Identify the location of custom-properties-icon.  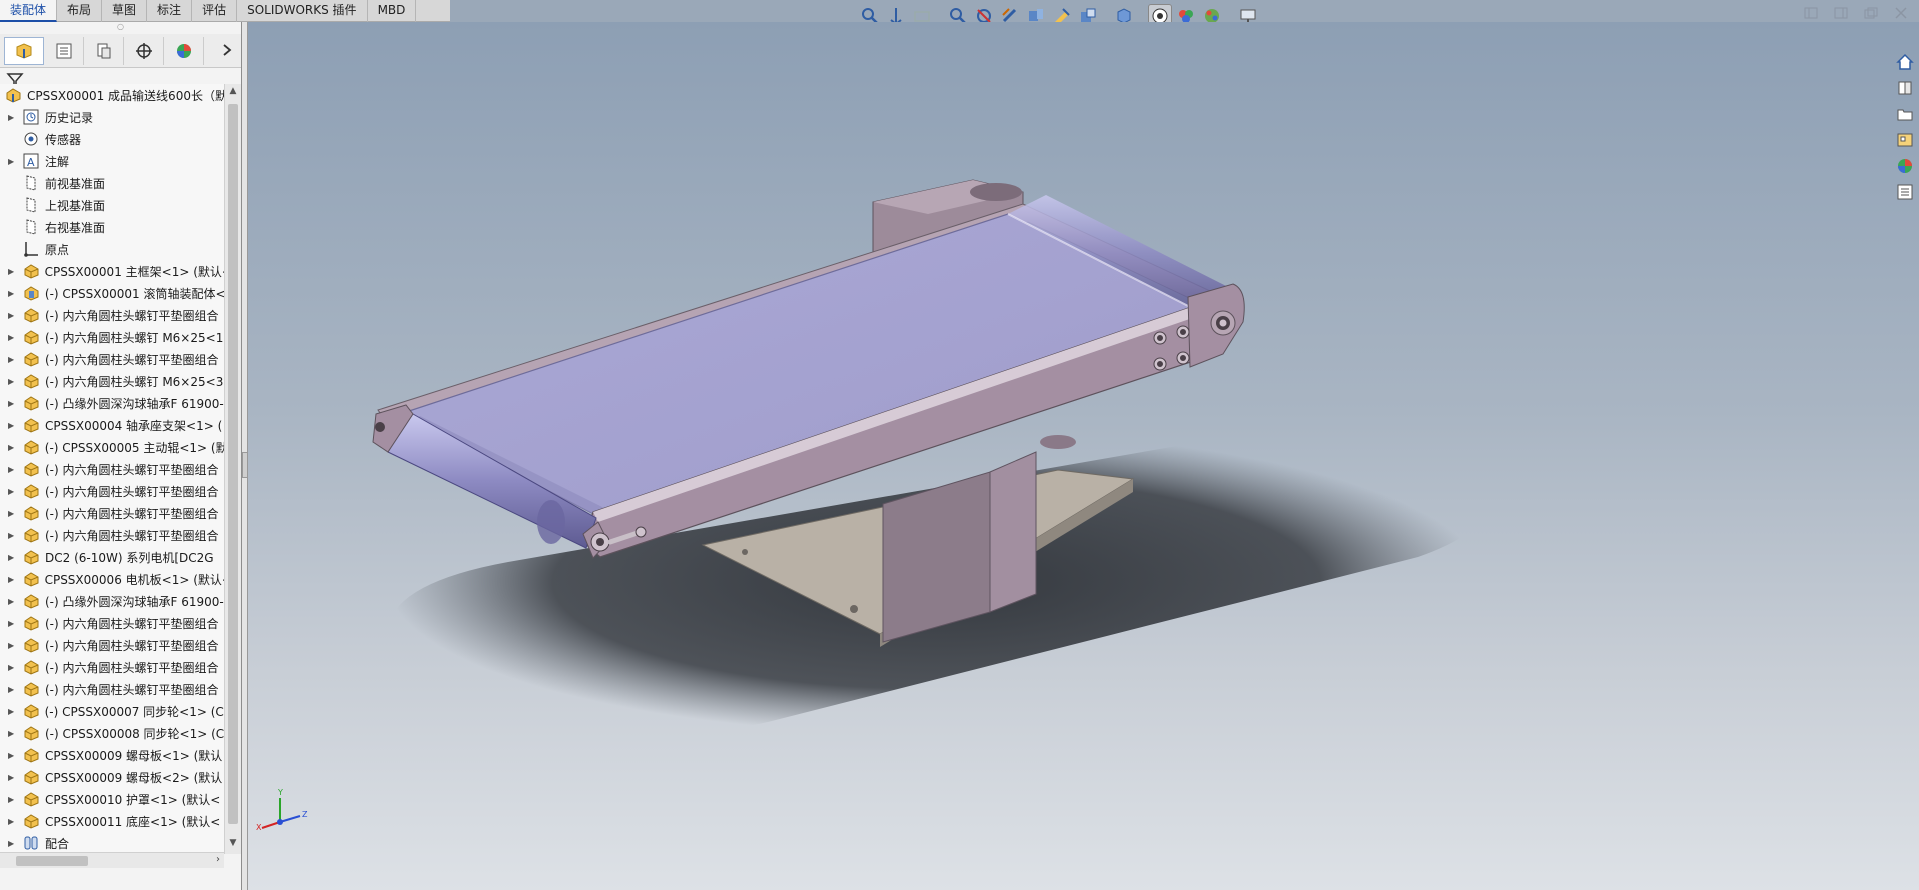
(1905, 192).